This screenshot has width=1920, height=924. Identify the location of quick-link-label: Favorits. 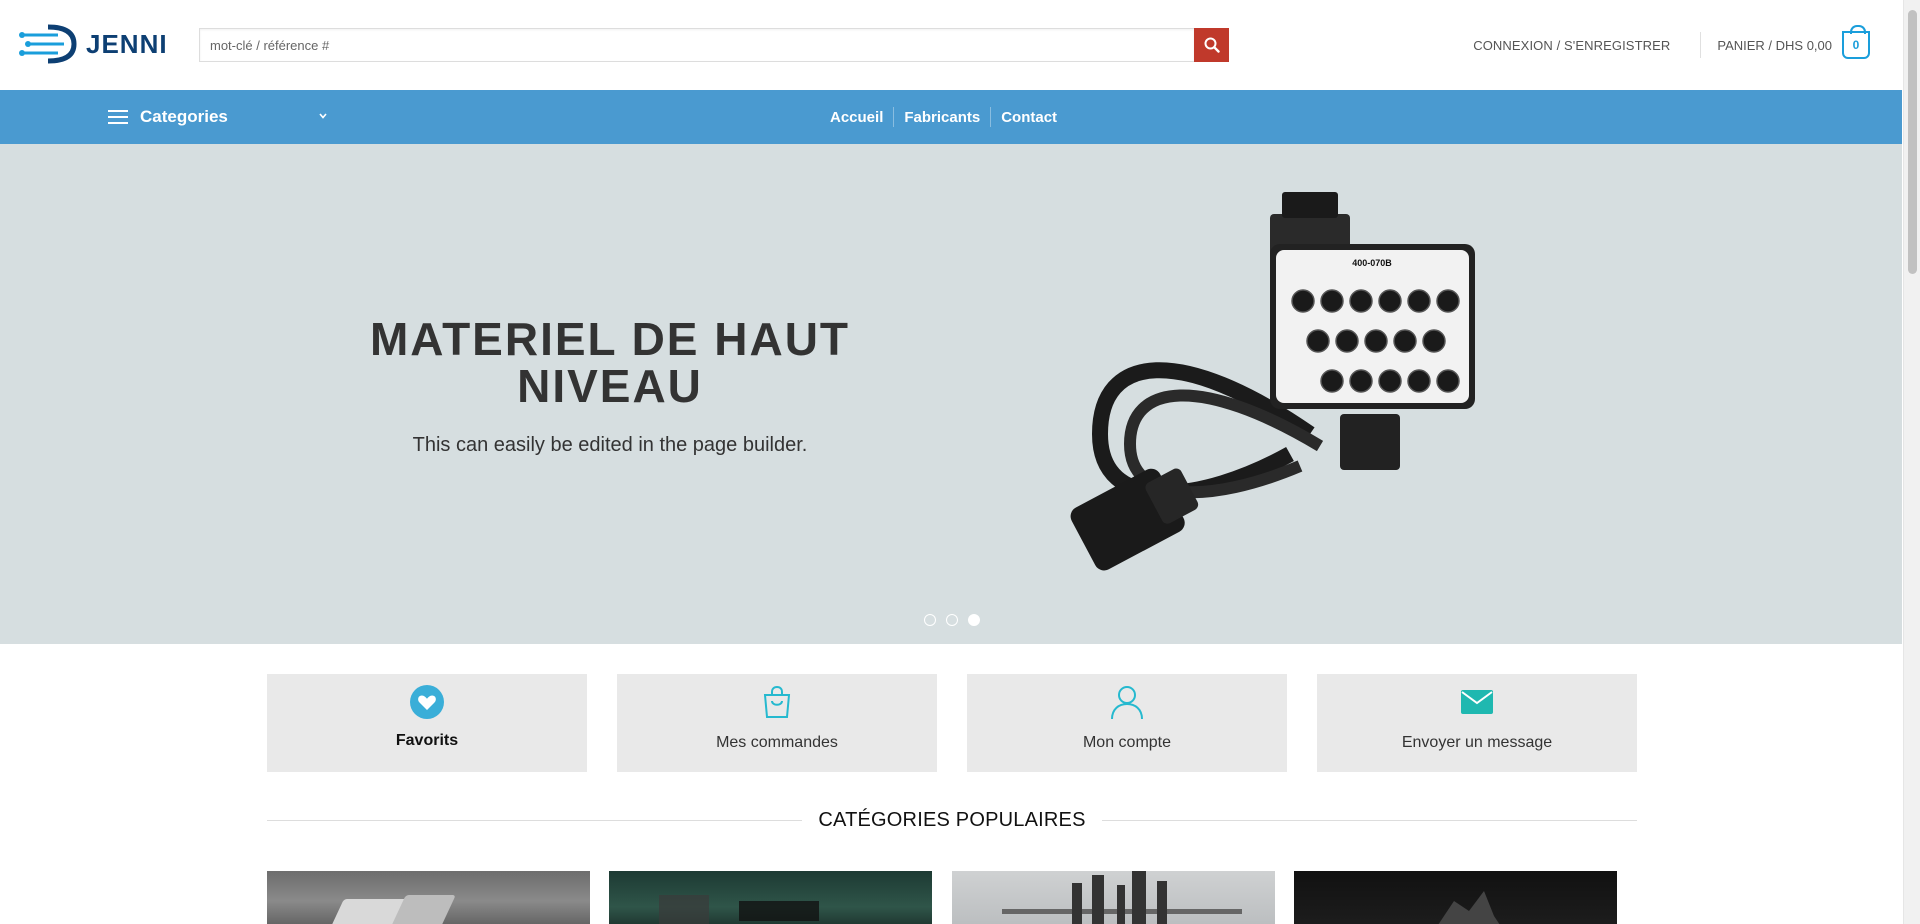
(427, 740).